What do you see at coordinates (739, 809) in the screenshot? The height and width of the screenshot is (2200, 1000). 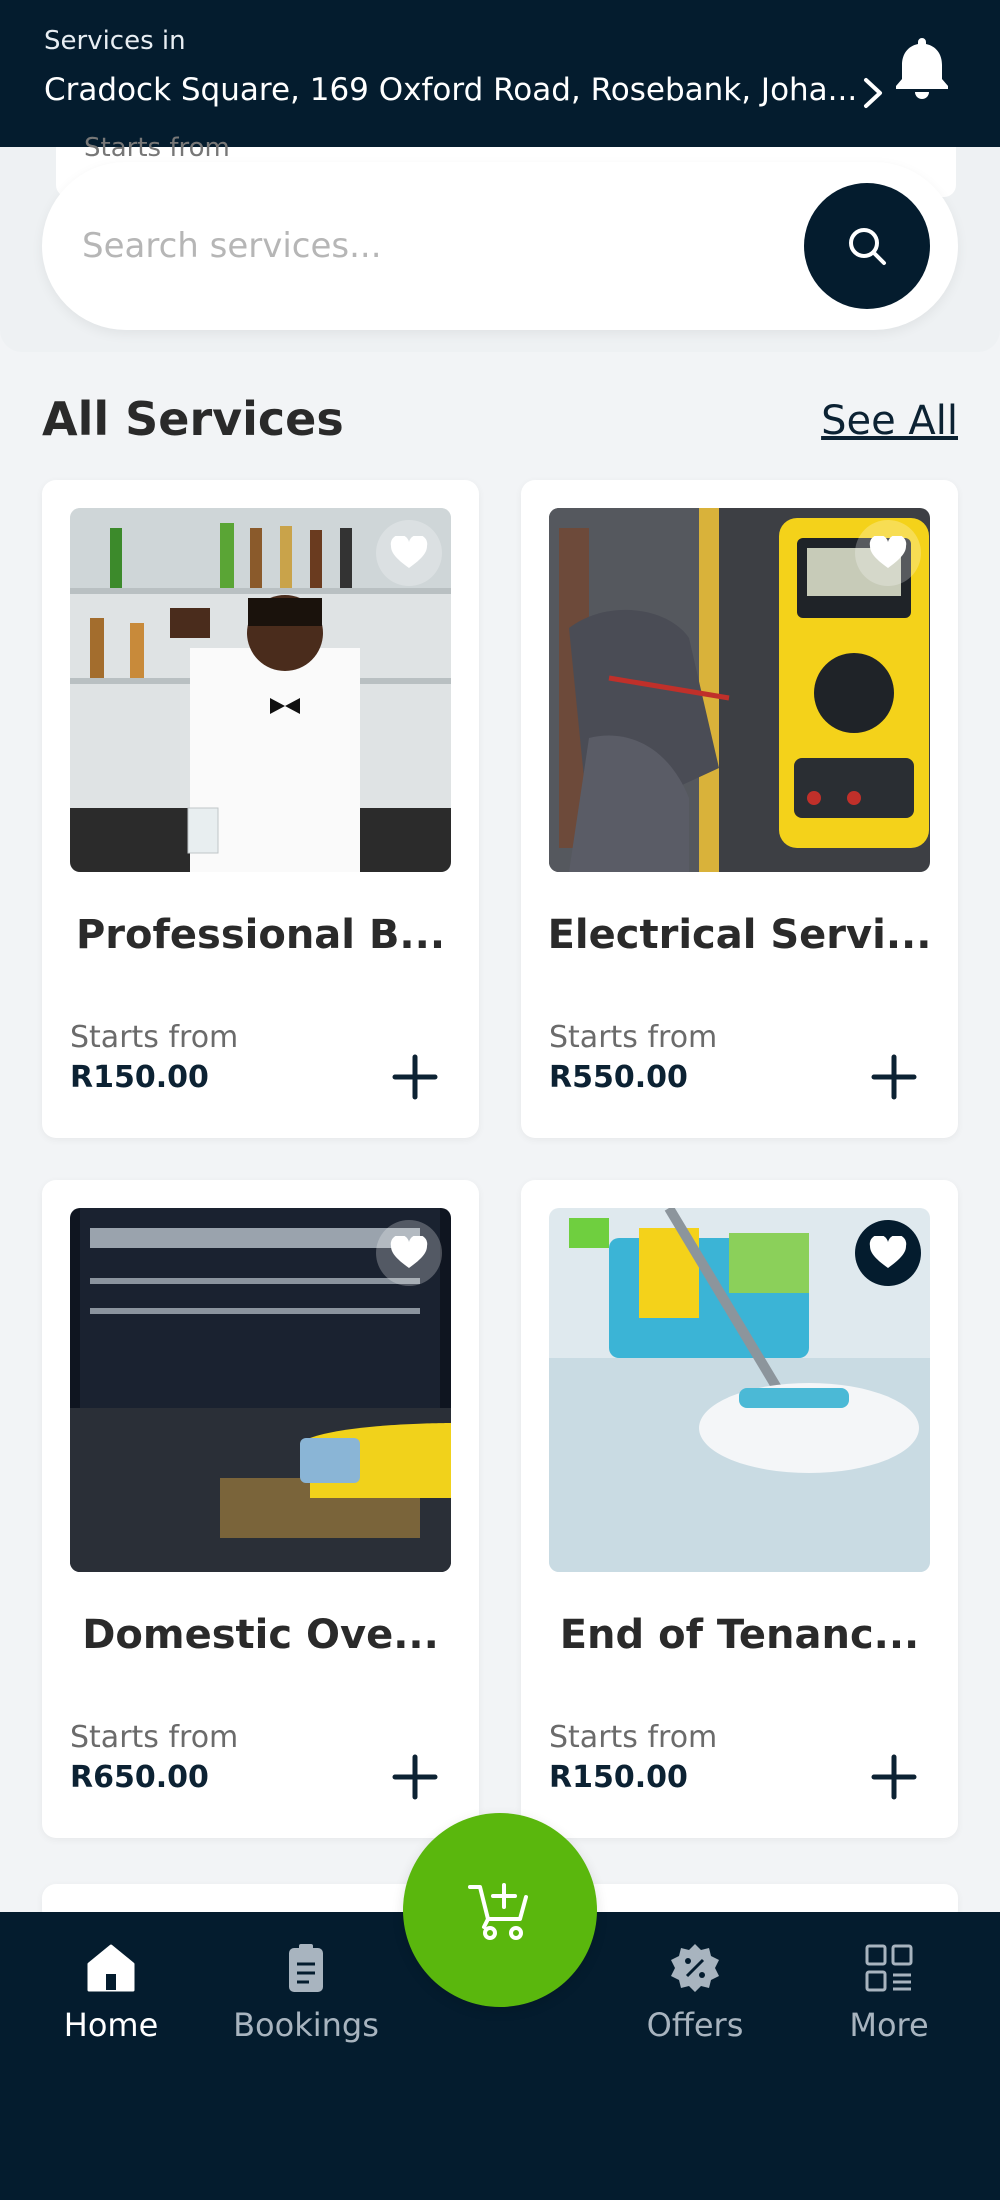 I see `service-card: Electrical Servi... Starts from R550.00` at bounding box center [739, 809].